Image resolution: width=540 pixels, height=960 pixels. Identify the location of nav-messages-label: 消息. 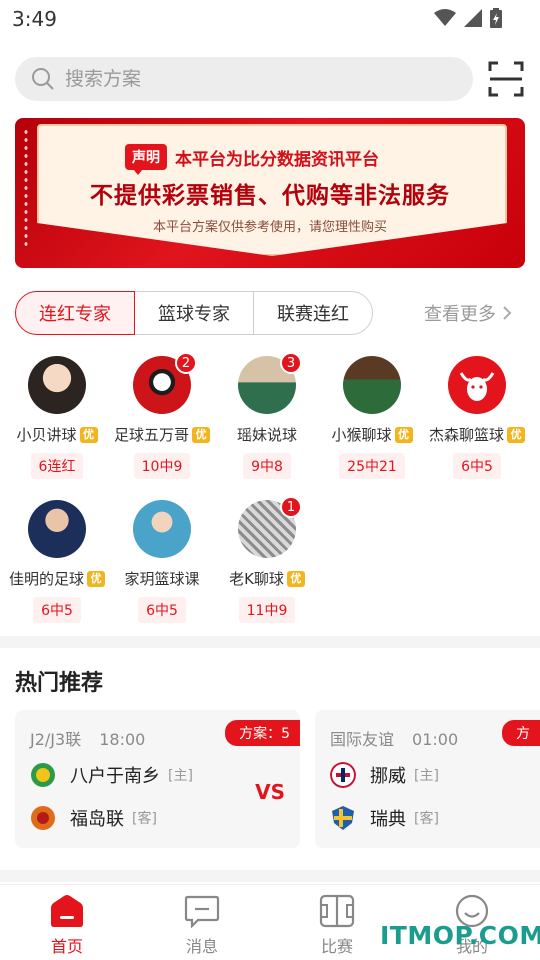
(201, 946).